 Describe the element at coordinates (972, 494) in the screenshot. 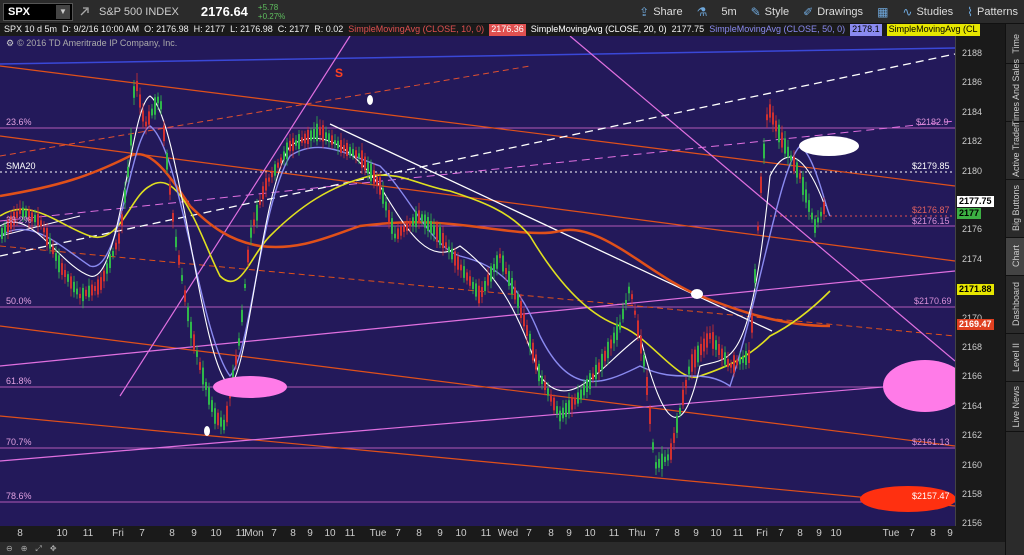

I see `price-tick: 2158` at that location.